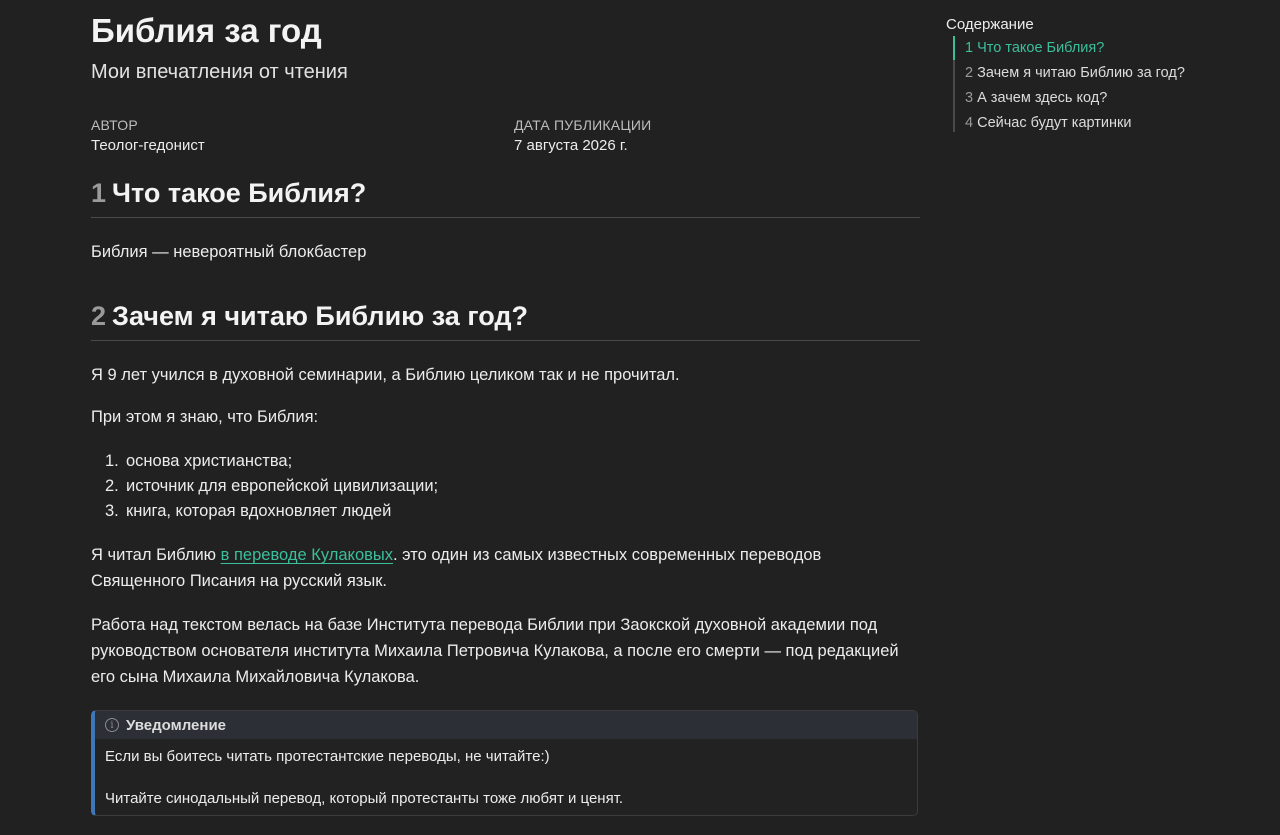 The height and width of the screenshot is (835, 1280). What do you see at coordinates (176, 725) in the screenshot?
I see `callout-title: Уведомление` at bounding box center [176, 725].